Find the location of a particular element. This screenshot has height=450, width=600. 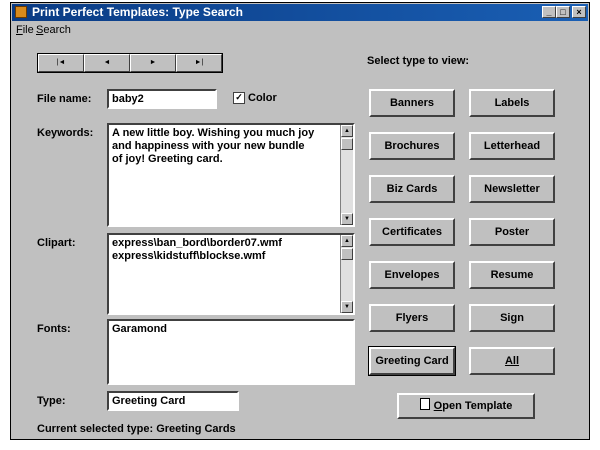

keywords-line: A new little boy. Wishing you much joy is located at coordinates (213, 133).